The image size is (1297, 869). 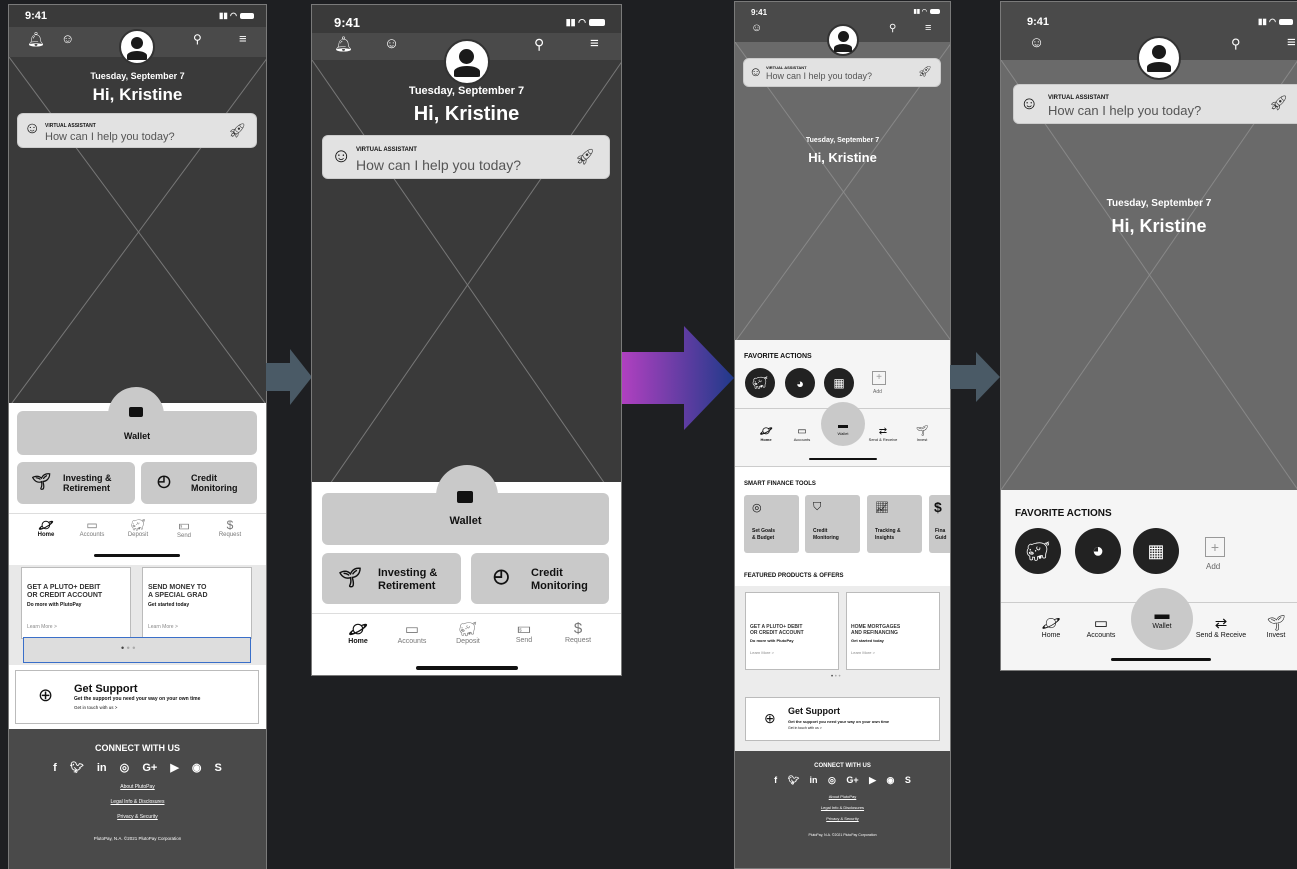 What do you see at coordinates (1221, 635) in the screenshot?
I see `tab-send-receive-label: Send & Receive` at bounding box center [1221, 635].